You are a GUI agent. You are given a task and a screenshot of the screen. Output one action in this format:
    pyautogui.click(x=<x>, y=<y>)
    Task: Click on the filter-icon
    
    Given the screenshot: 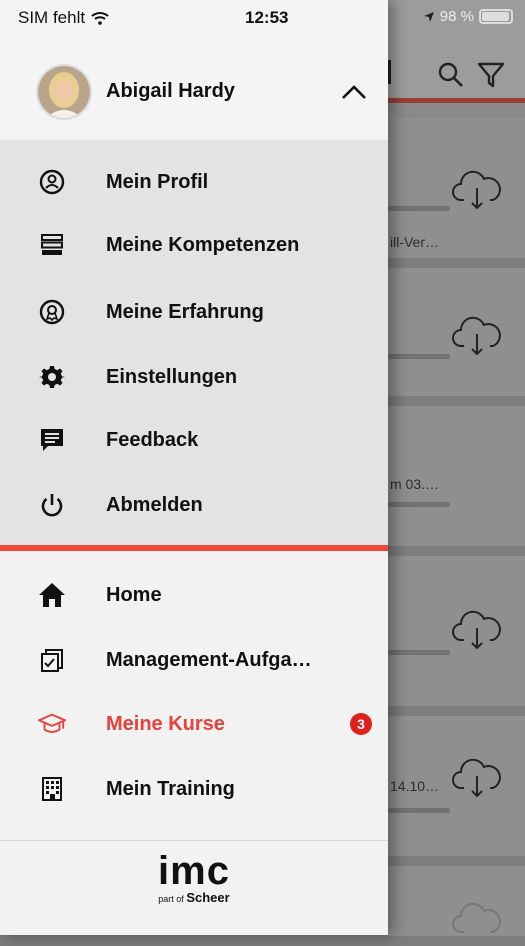 What is the action you would take?
    pyautogui.click(x=491, y=75)
    